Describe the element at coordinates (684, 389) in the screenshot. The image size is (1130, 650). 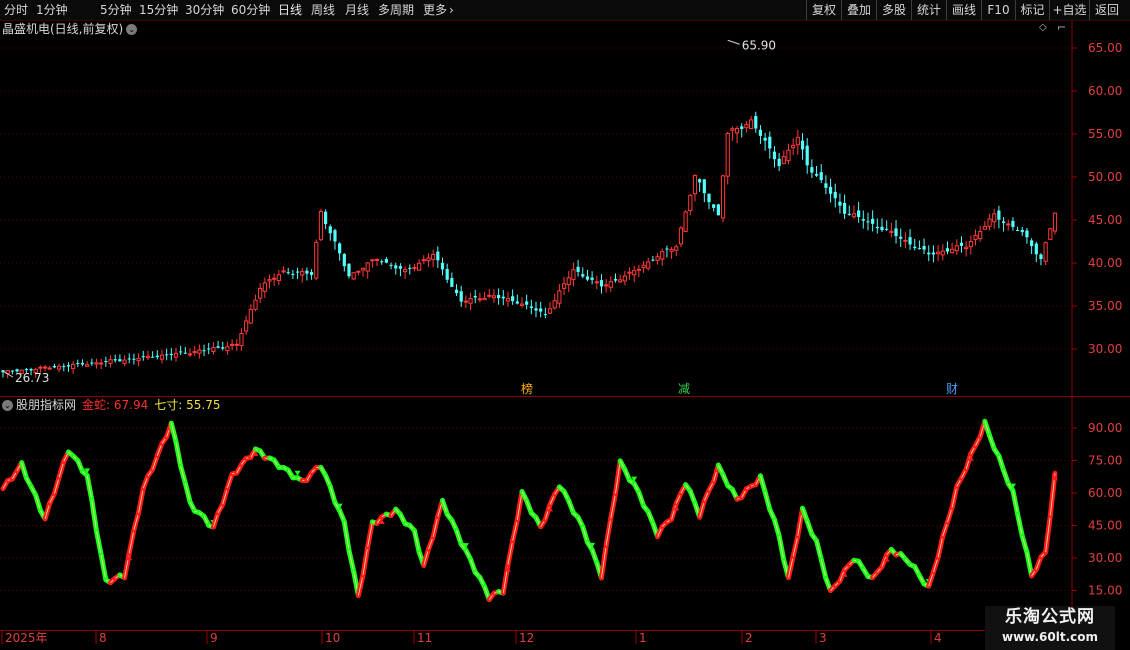
I see `event-mark: 减` at that location.